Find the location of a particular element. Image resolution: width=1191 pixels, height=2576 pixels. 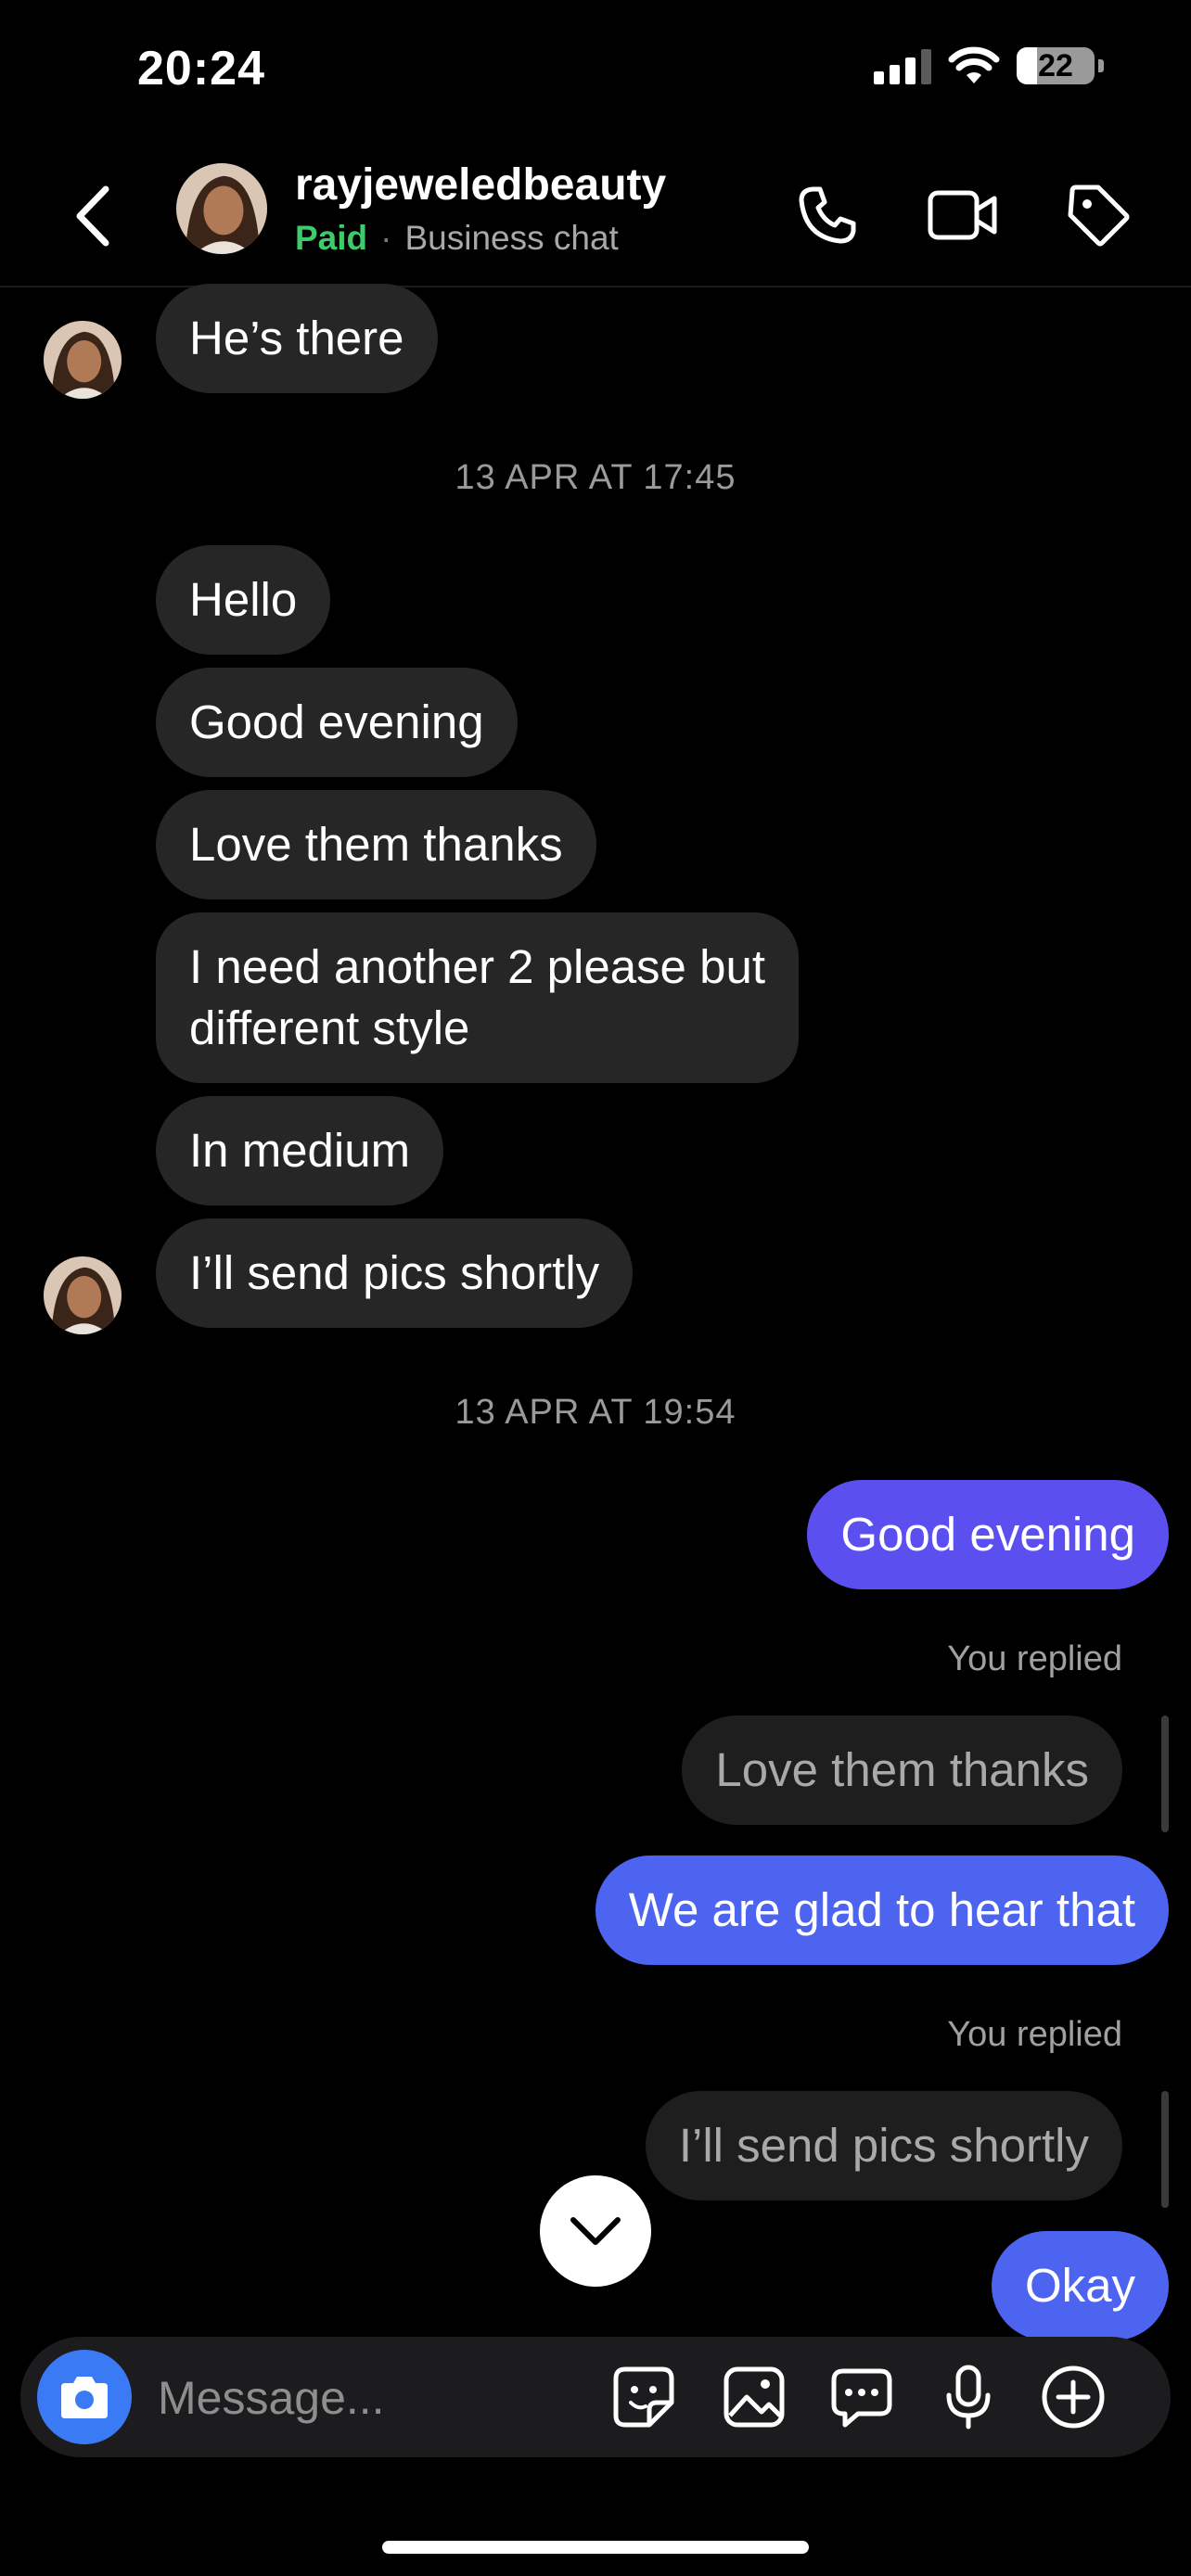

voice-message-button is located at coordinates (968, 2397).